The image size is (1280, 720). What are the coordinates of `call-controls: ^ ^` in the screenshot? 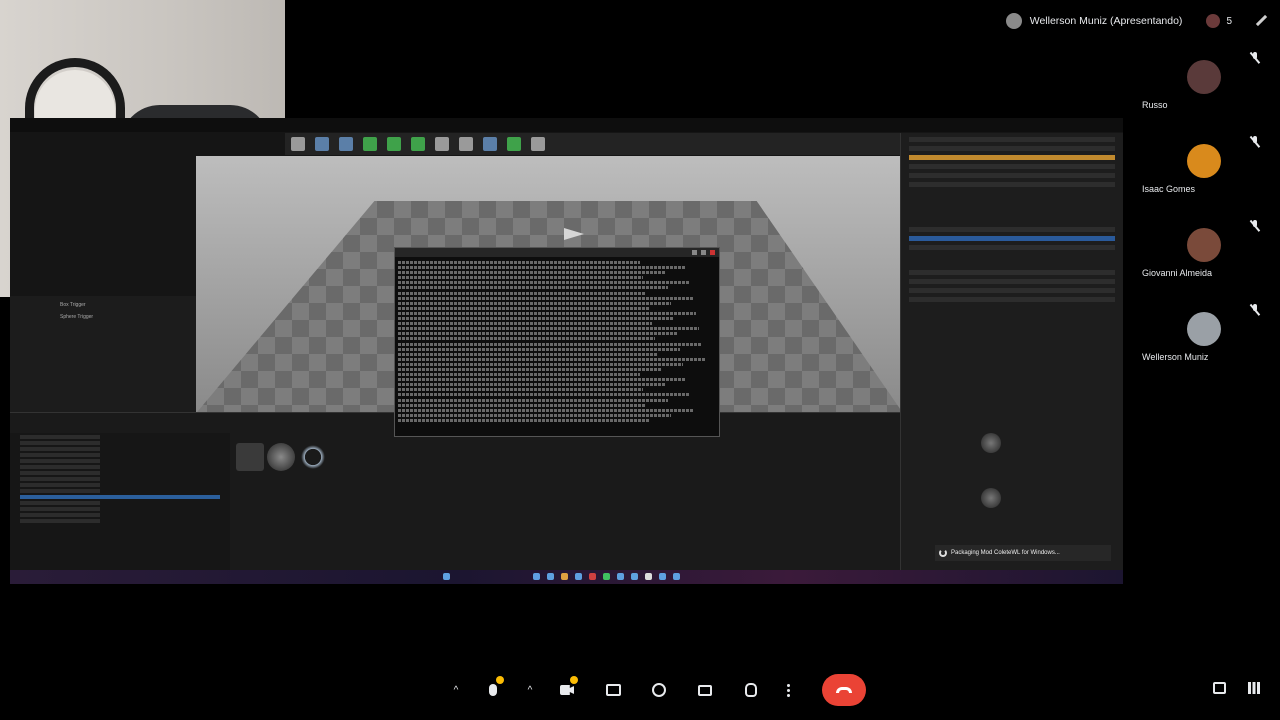 It's located at (656, 690).